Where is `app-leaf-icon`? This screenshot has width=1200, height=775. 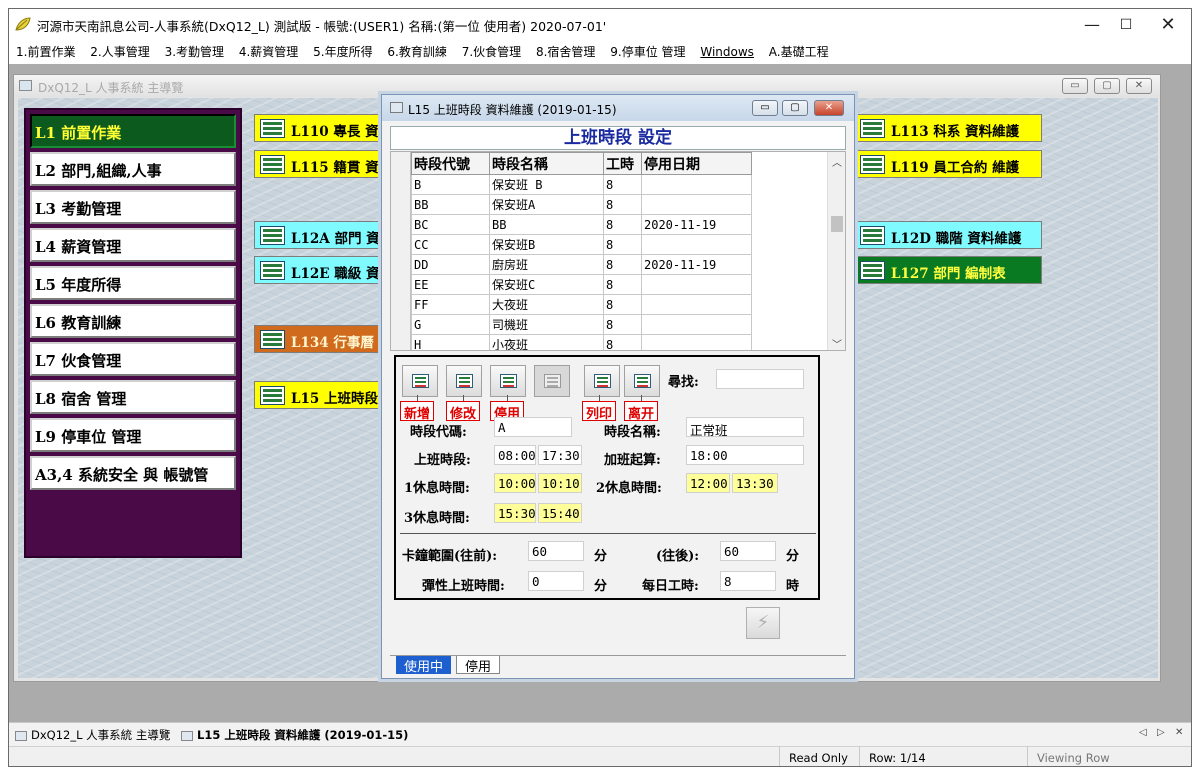 app-leaf-icon is located at coordinates (23, 24).